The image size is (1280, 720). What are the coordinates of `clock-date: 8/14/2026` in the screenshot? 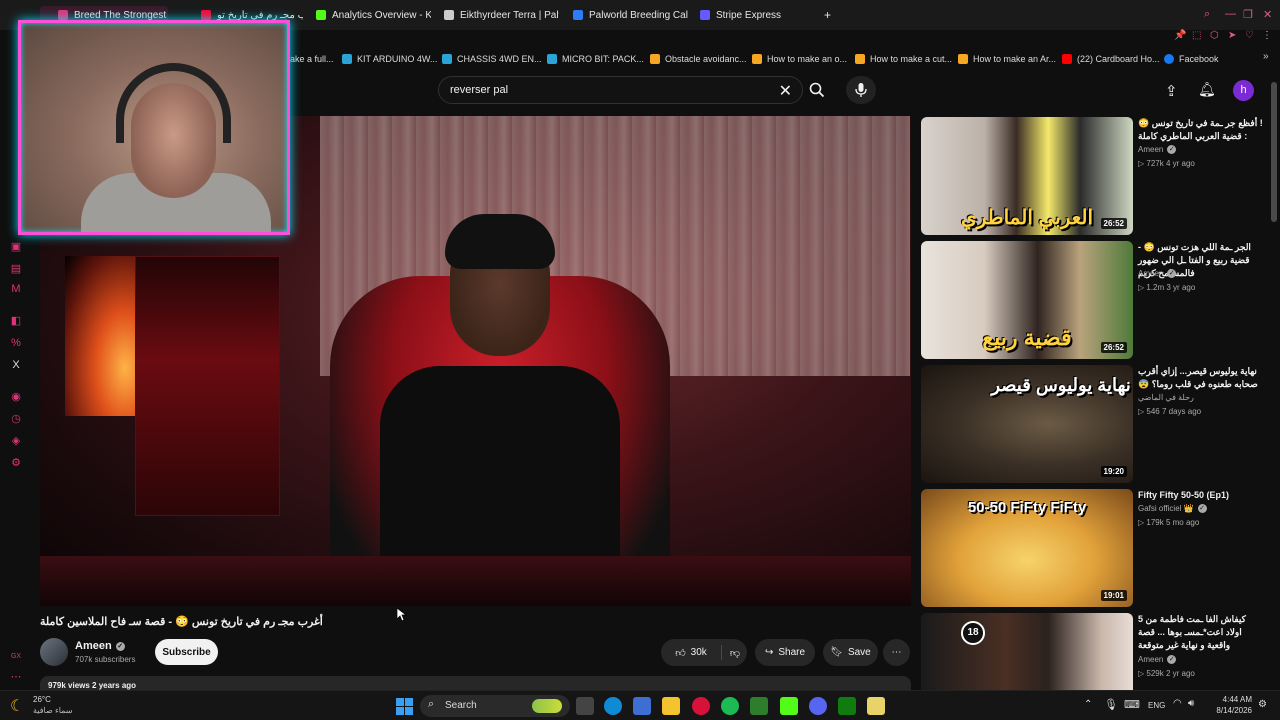 It's located at (1230, 710).